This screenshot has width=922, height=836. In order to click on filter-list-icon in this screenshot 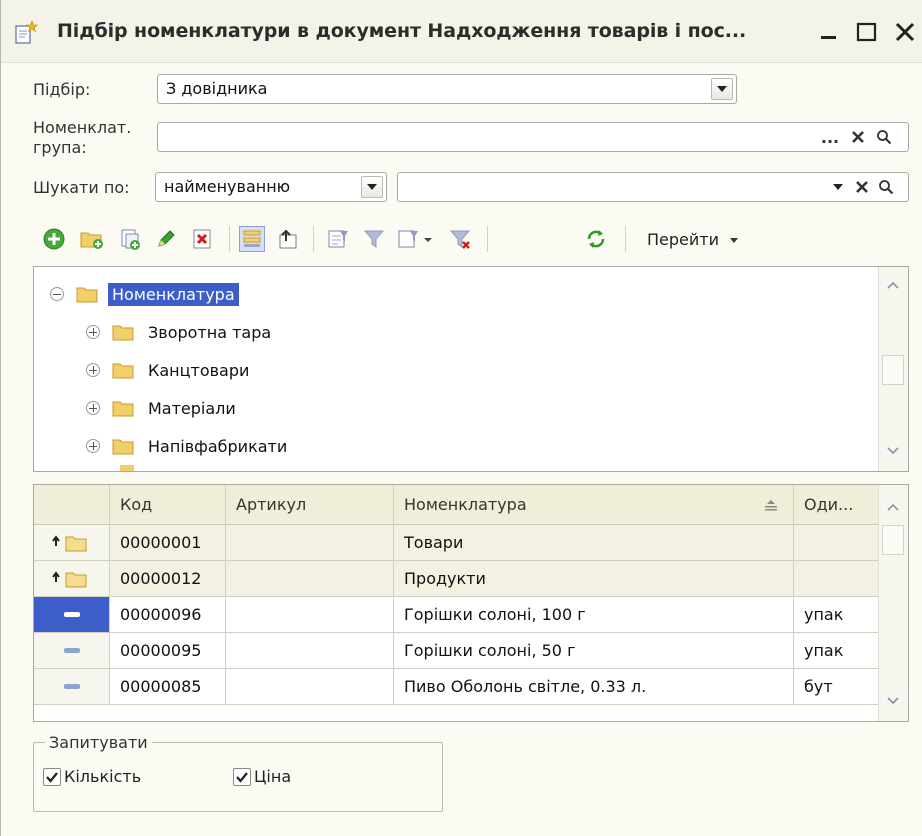, I will do `click(415, 239)`.